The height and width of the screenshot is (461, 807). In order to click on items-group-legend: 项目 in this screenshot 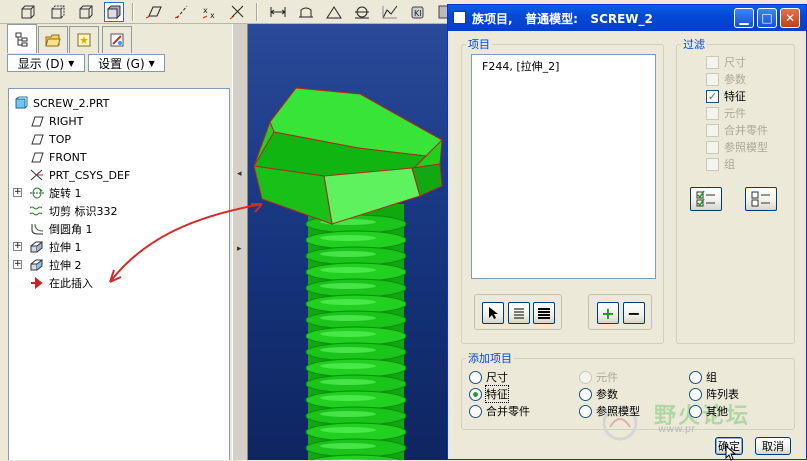, I will do `click(479, 44)`.